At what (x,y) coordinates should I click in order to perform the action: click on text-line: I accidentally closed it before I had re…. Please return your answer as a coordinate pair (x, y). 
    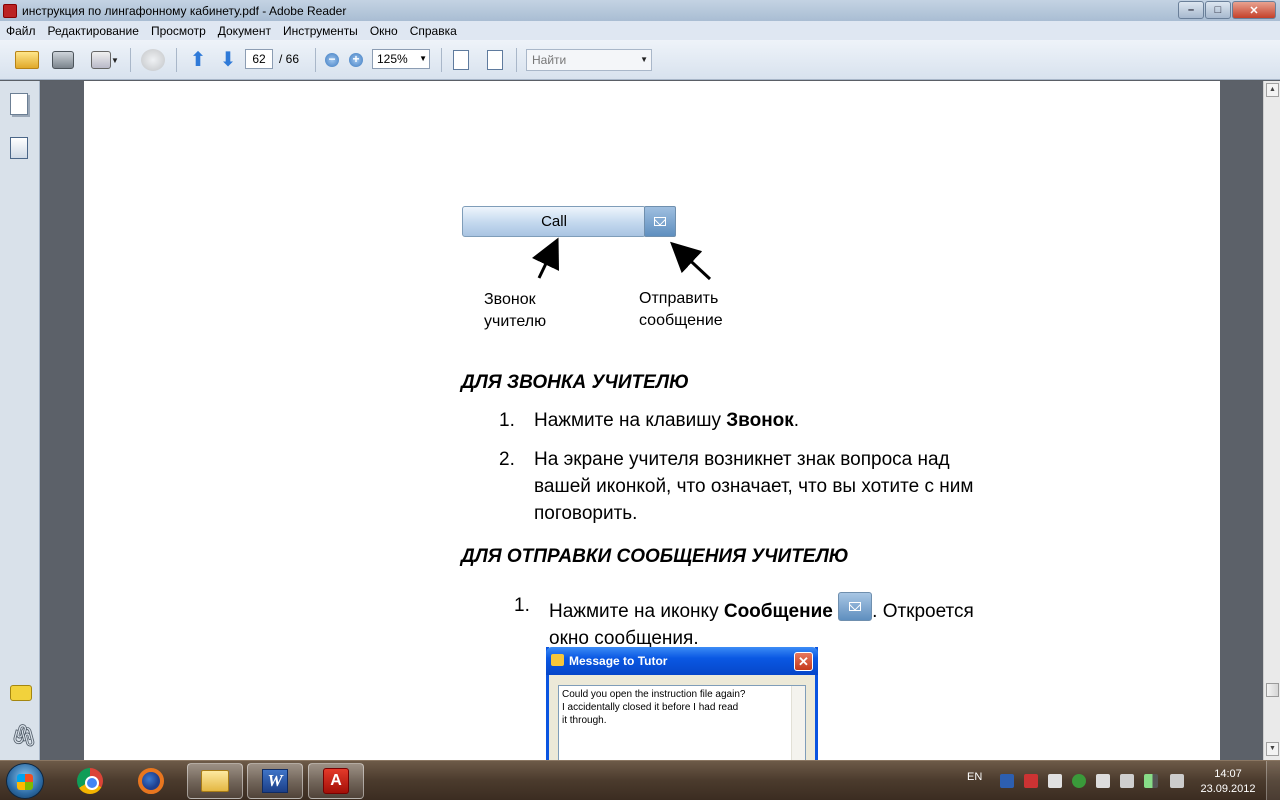
    Looking at the image, I should click on (650, 707).